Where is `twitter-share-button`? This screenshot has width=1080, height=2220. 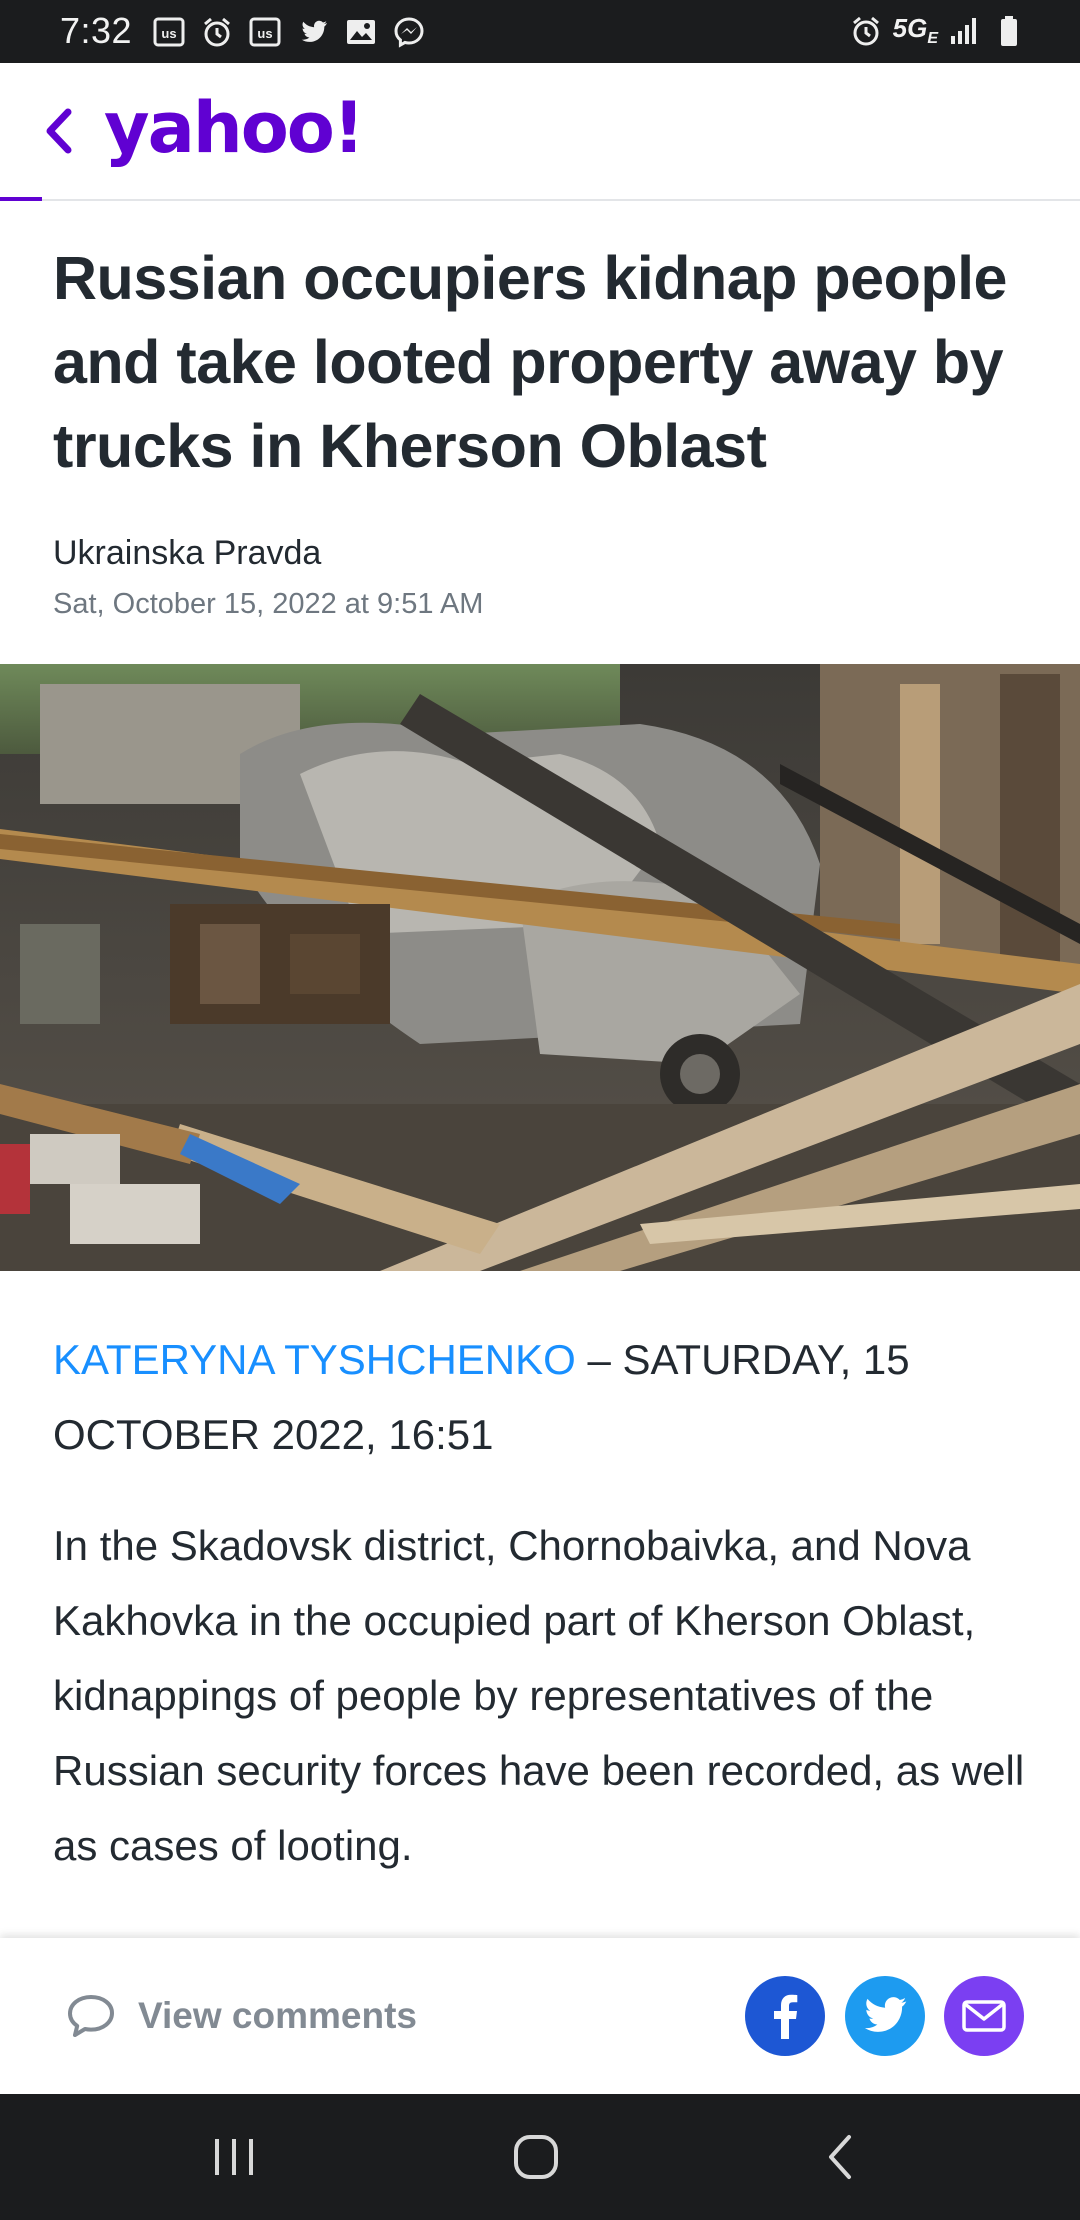
twitter-share-button is located at coordinates (885, 2016).